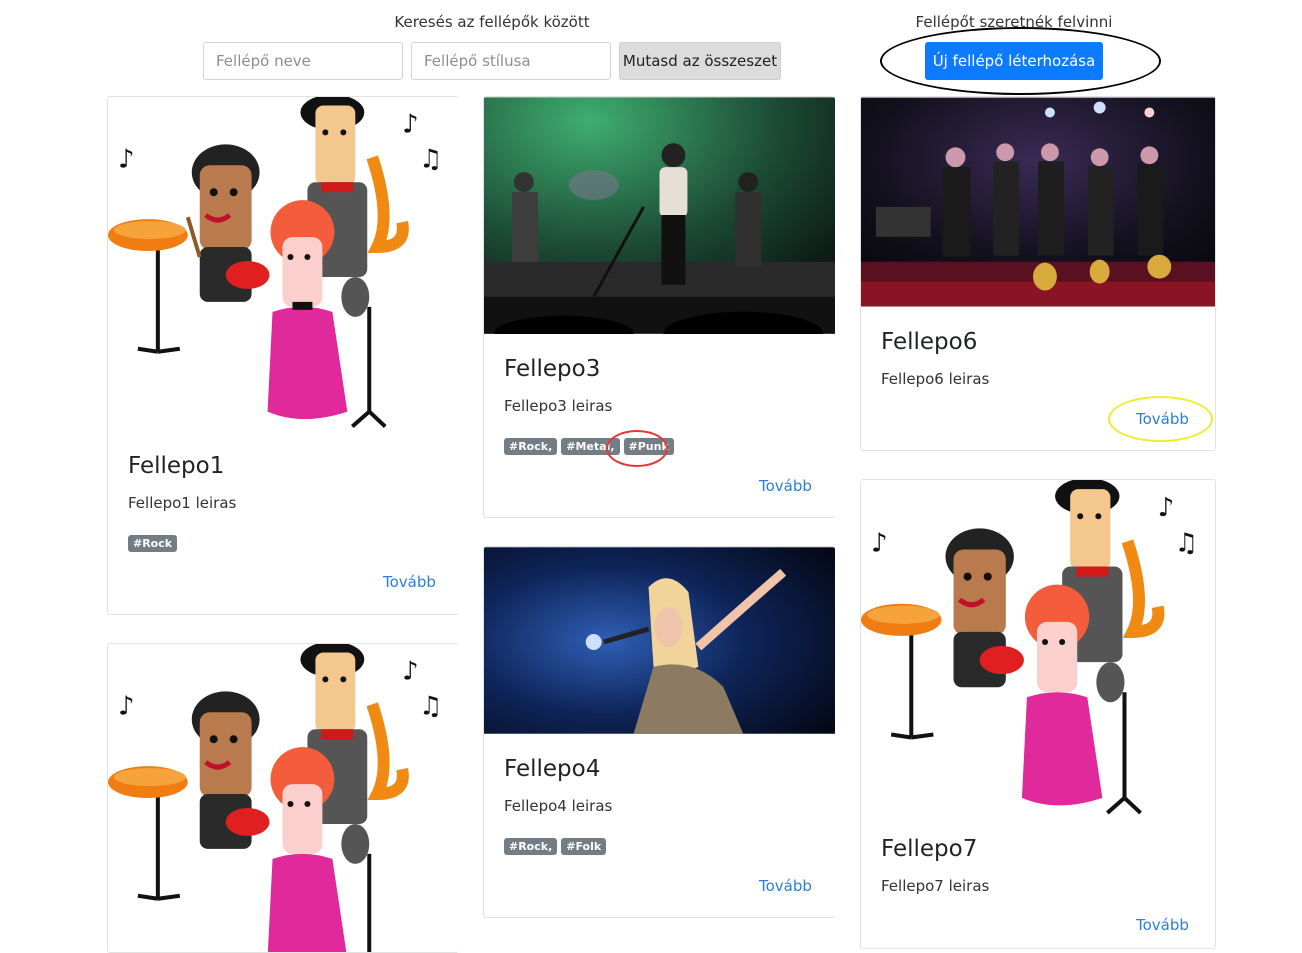 This screenshot has height=953, width=1302. I want to click on performer-card: Fellepo6 Fellepo6 leiras Tovább, so click(1038, 273).